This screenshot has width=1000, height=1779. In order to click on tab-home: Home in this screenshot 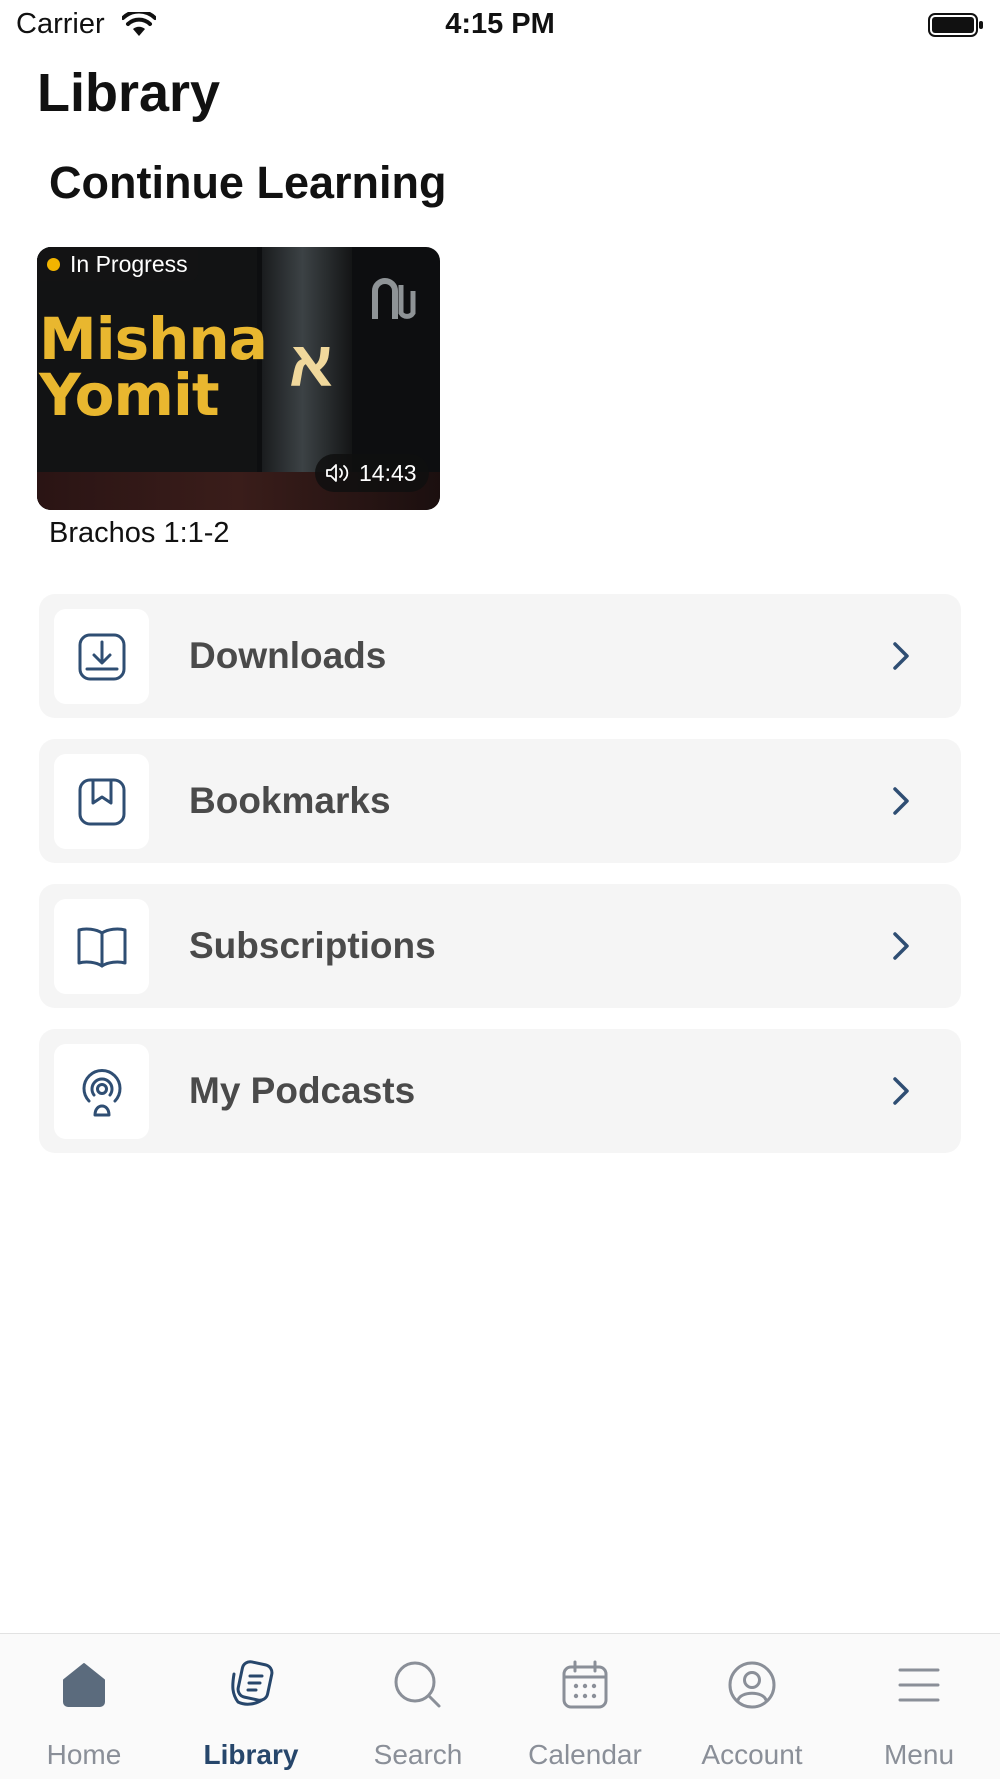, I will do `click(84, 1706)`.